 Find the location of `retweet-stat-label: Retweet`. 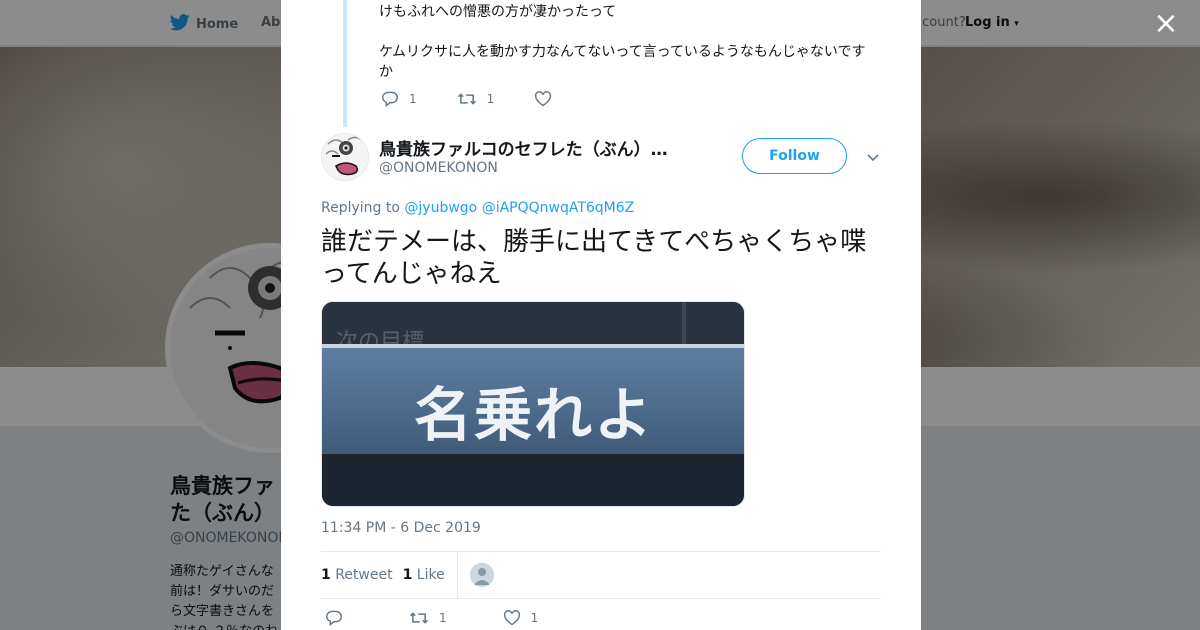

retweet-stat-label: Retweet is located at coordinates (364, 575).